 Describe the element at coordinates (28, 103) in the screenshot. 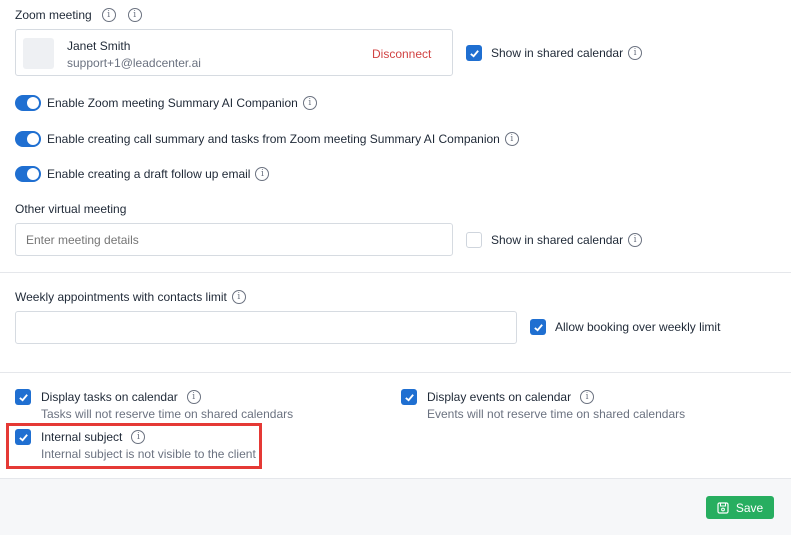

I see `summary-ai-toggle` at that location.